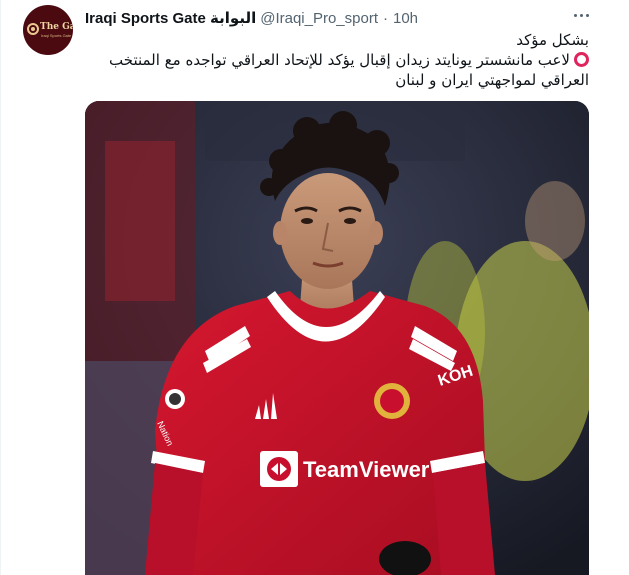 The width and height of the screenshot is (629, 575). Describe the element at coordinates (405, 18) in the screenshot. I see `tweet-timestamp: 10h` at that location.